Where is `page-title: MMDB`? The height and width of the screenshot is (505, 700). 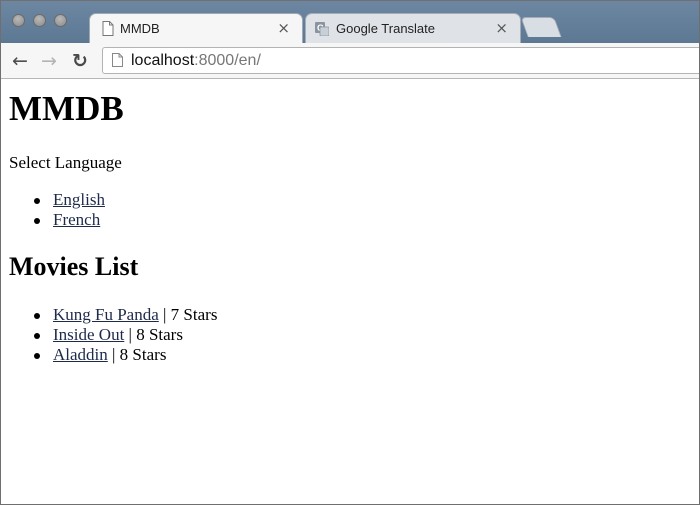
page-title: MMDB is located at coordinates (66, 108).